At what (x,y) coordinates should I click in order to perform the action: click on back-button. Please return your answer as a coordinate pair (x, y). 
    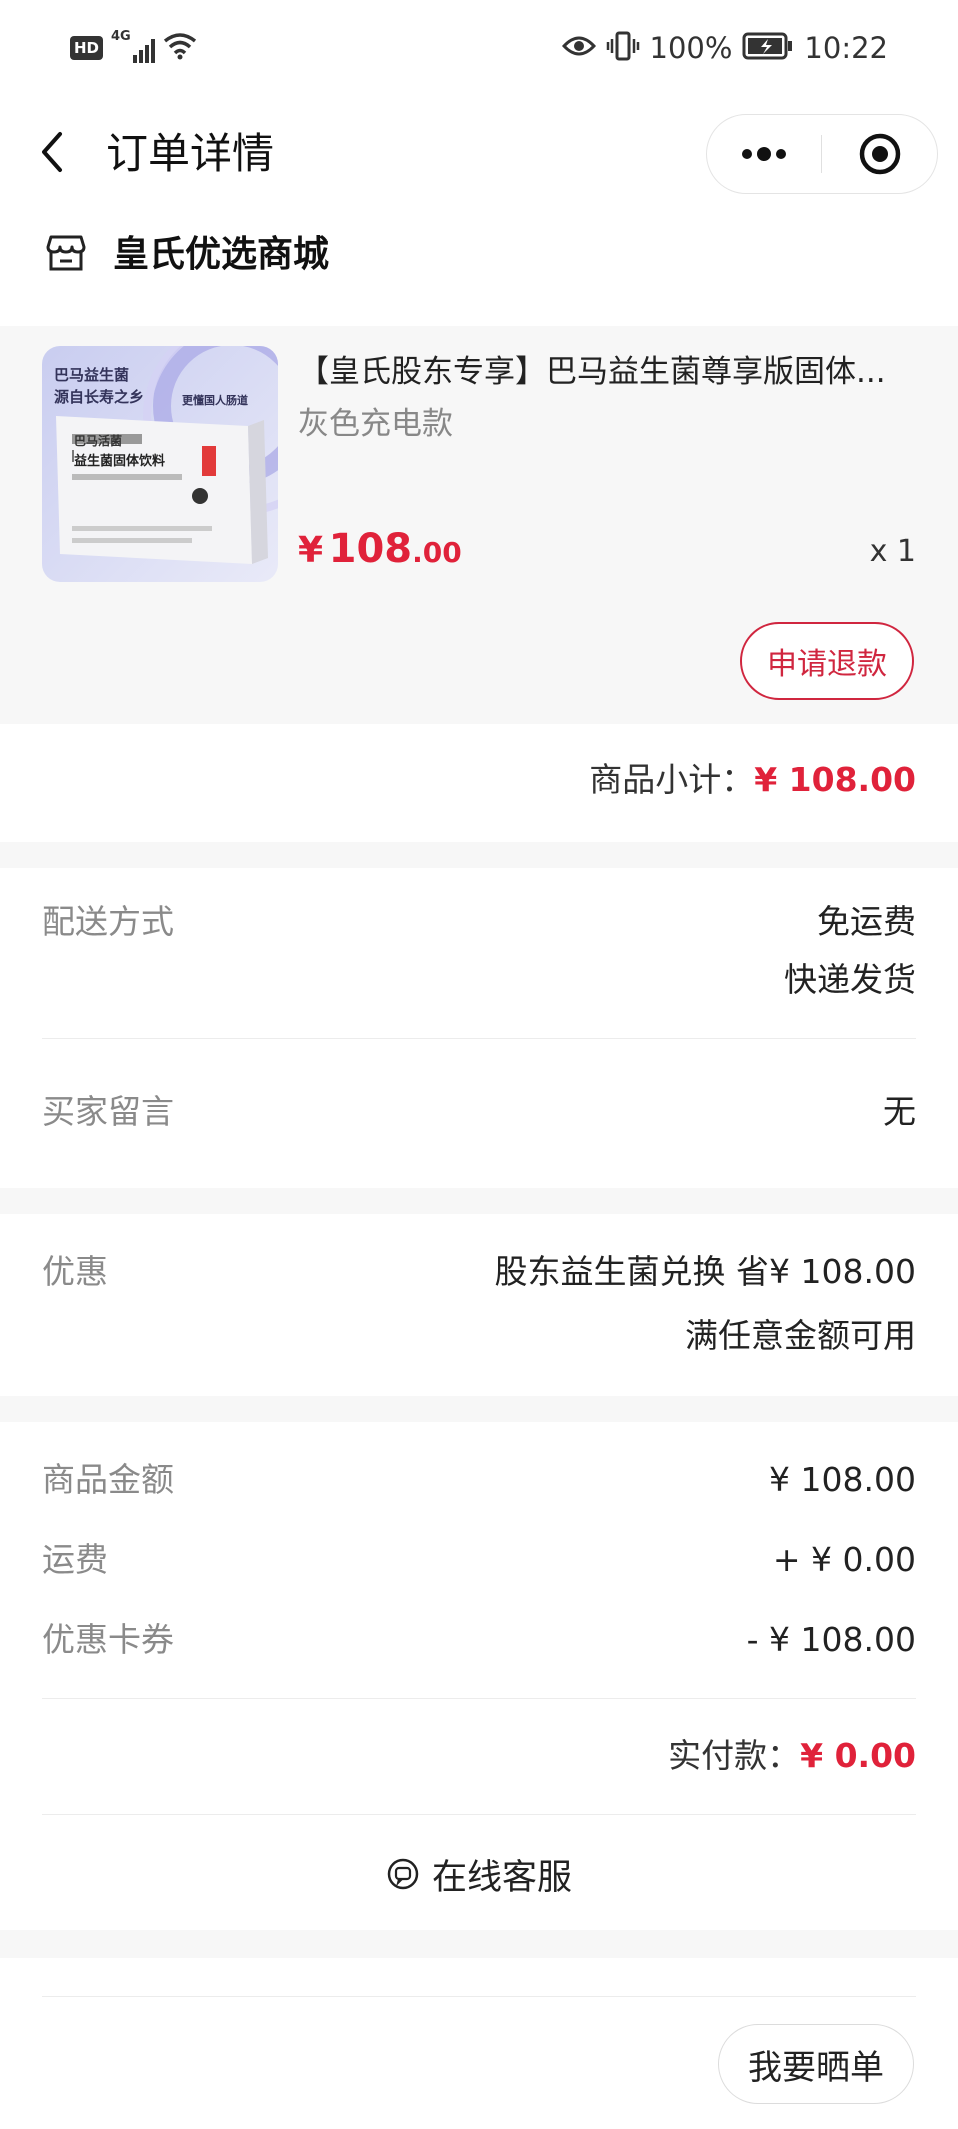
    Looking at the image, I should click on (56, 152).